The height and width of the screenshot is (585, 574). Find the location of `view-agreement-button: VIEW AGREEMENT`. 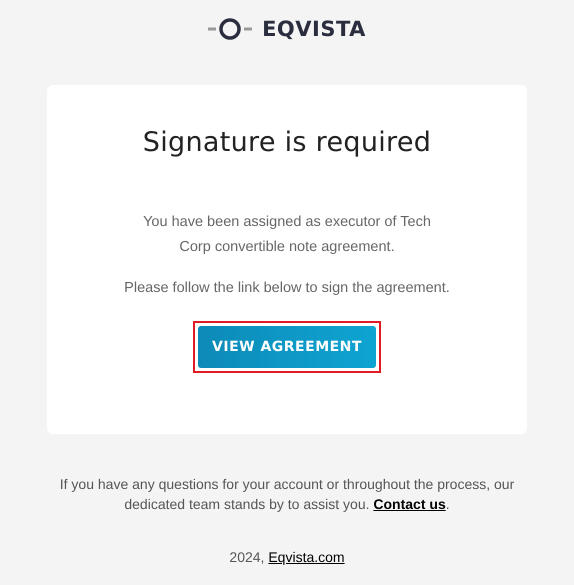

view-agreement-button: VIEW AGREEMENT is located at coordinates (287, 347).